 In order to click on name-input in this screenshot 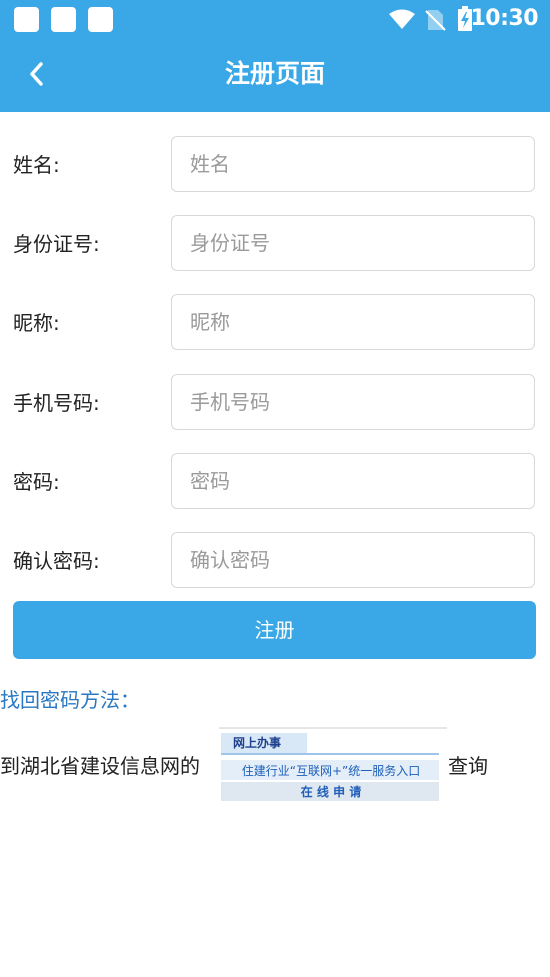, I will do `click(353, 164)`.